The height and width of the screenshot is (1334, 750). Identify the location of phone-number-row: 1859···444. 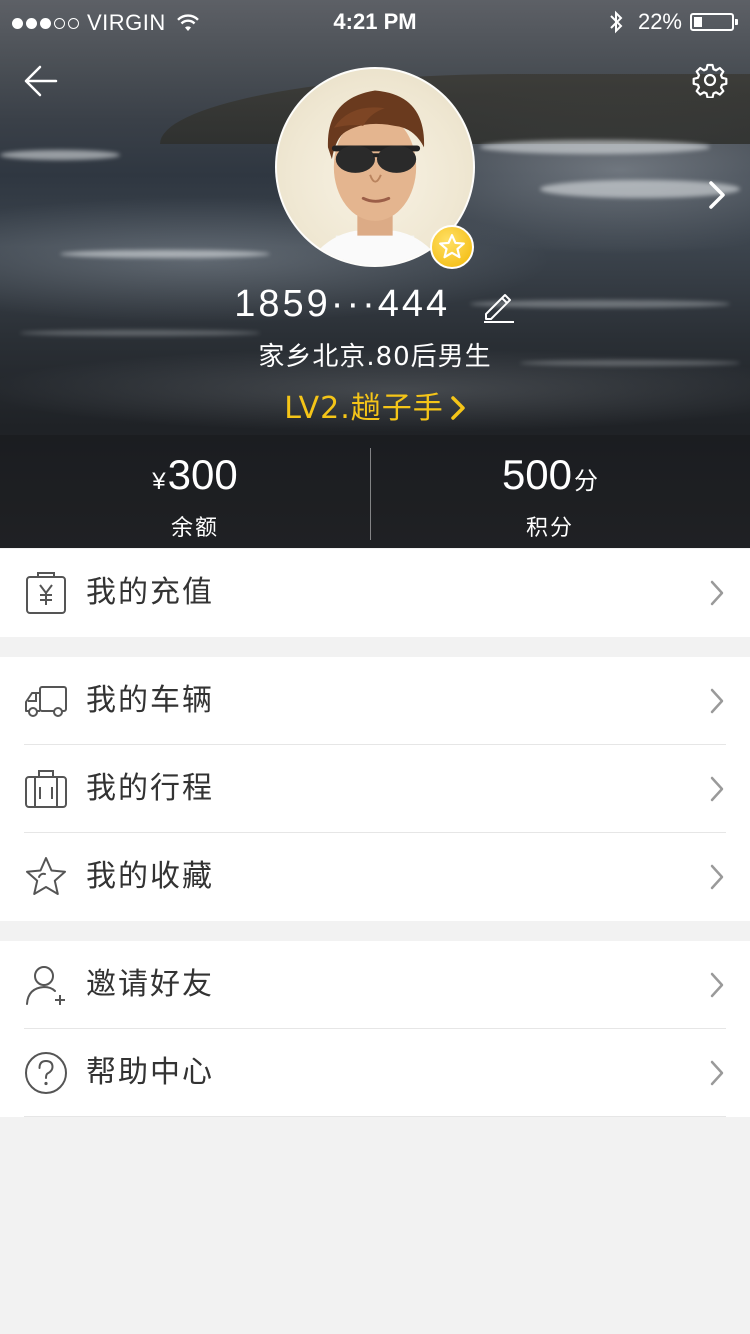
(375, 304).